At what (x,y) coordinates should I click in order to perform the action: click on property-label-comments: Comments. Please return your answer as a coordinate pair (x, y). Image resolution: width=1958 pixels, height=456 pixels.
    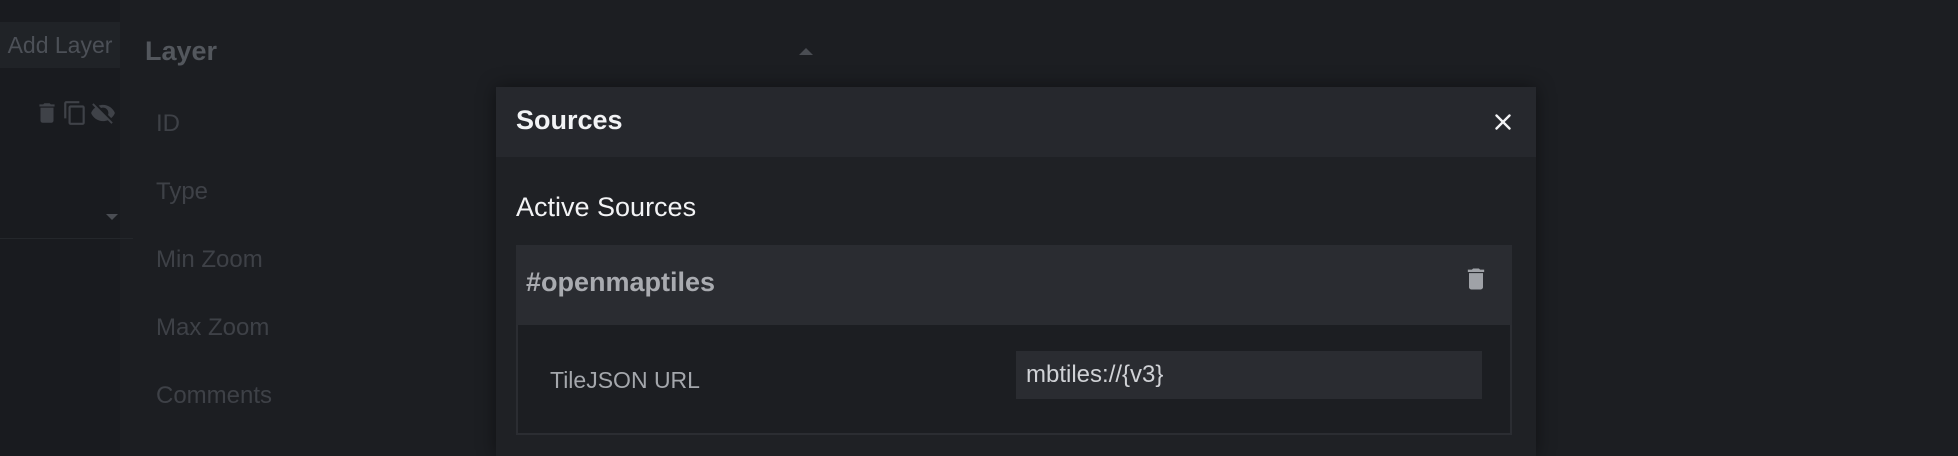
    Looking at the image, I should click on (214, 395).